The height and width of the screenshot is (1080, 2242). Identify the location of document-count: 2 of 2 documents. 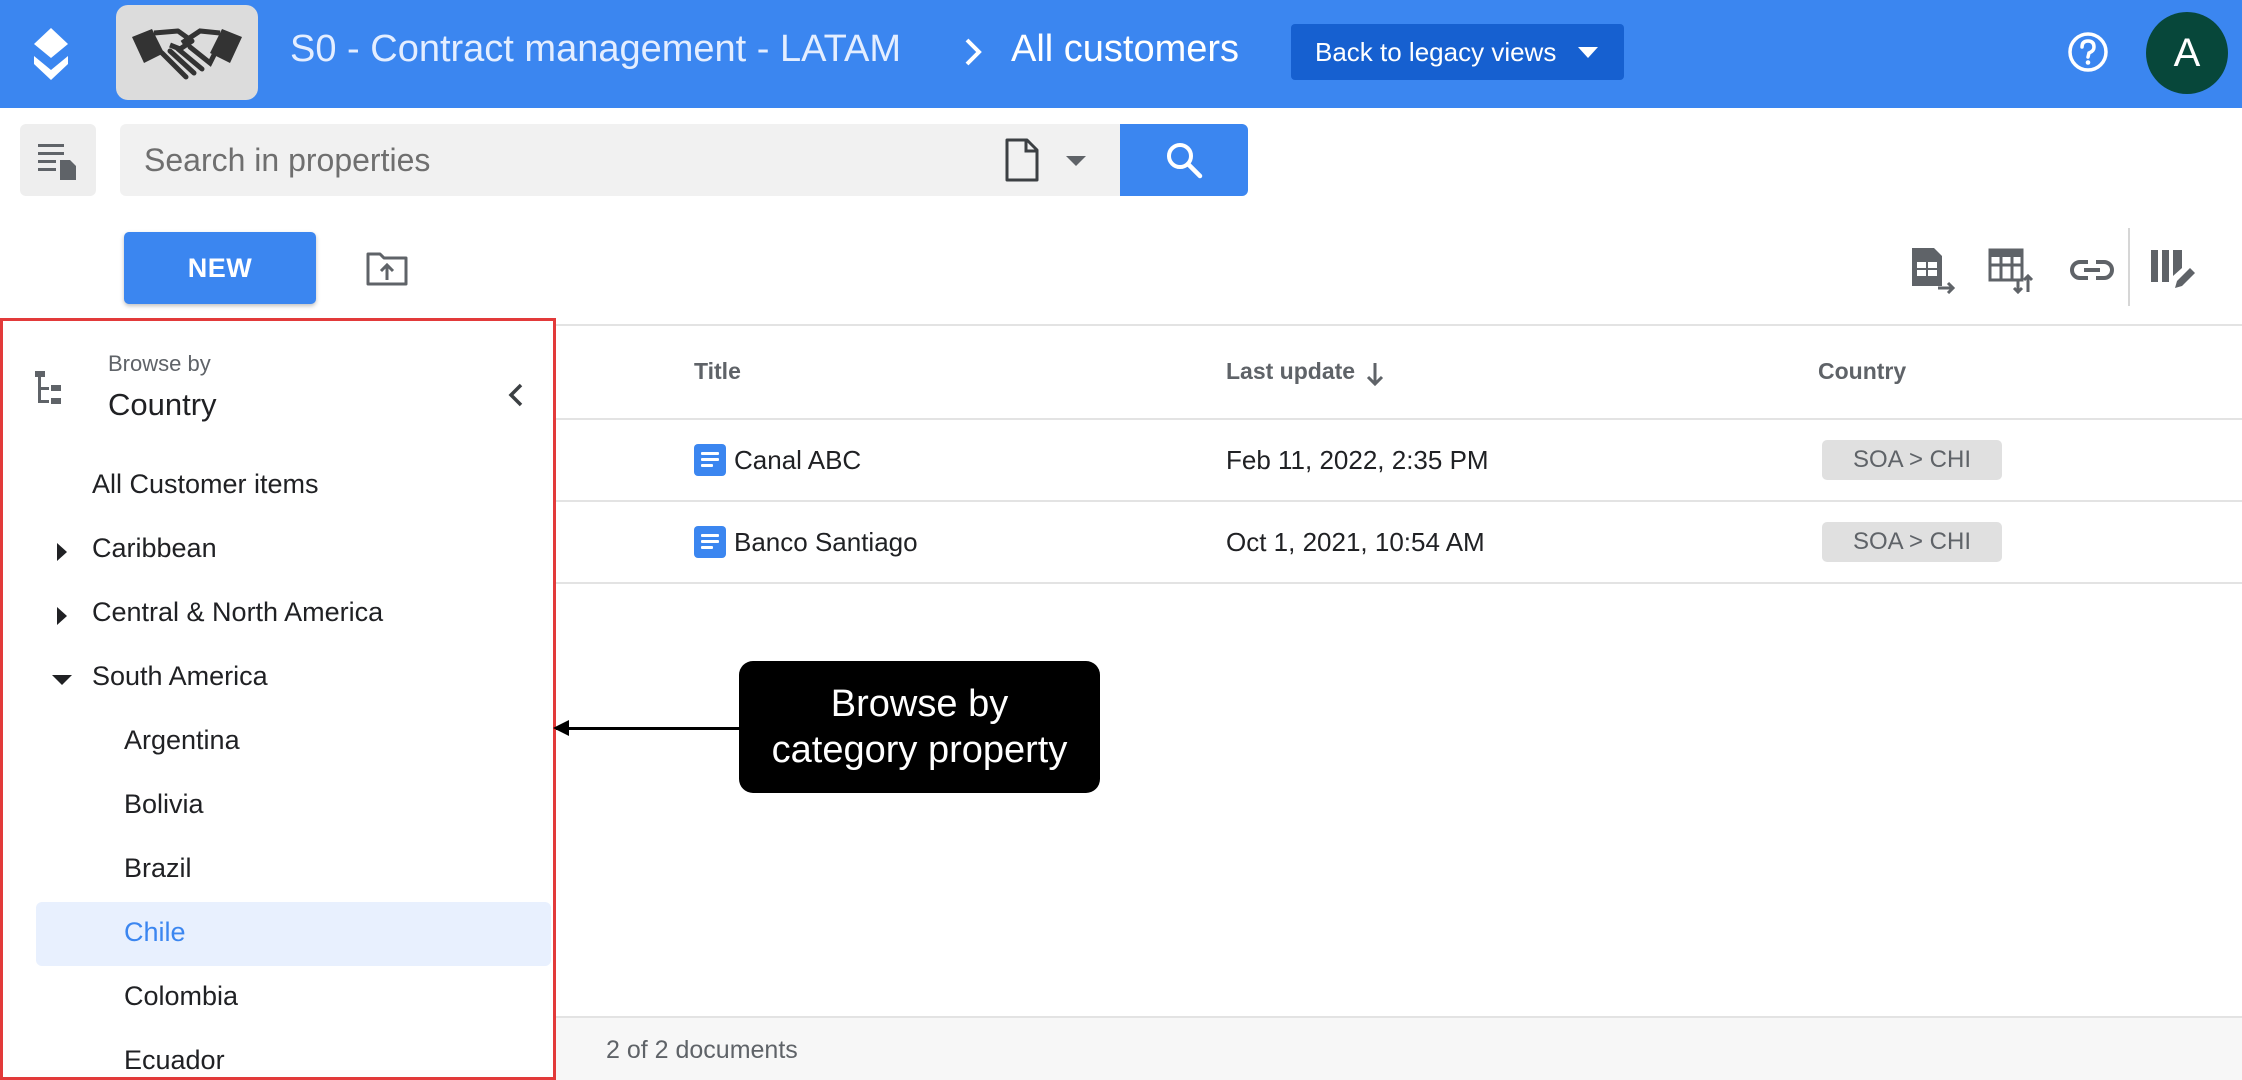
(702, 1050).